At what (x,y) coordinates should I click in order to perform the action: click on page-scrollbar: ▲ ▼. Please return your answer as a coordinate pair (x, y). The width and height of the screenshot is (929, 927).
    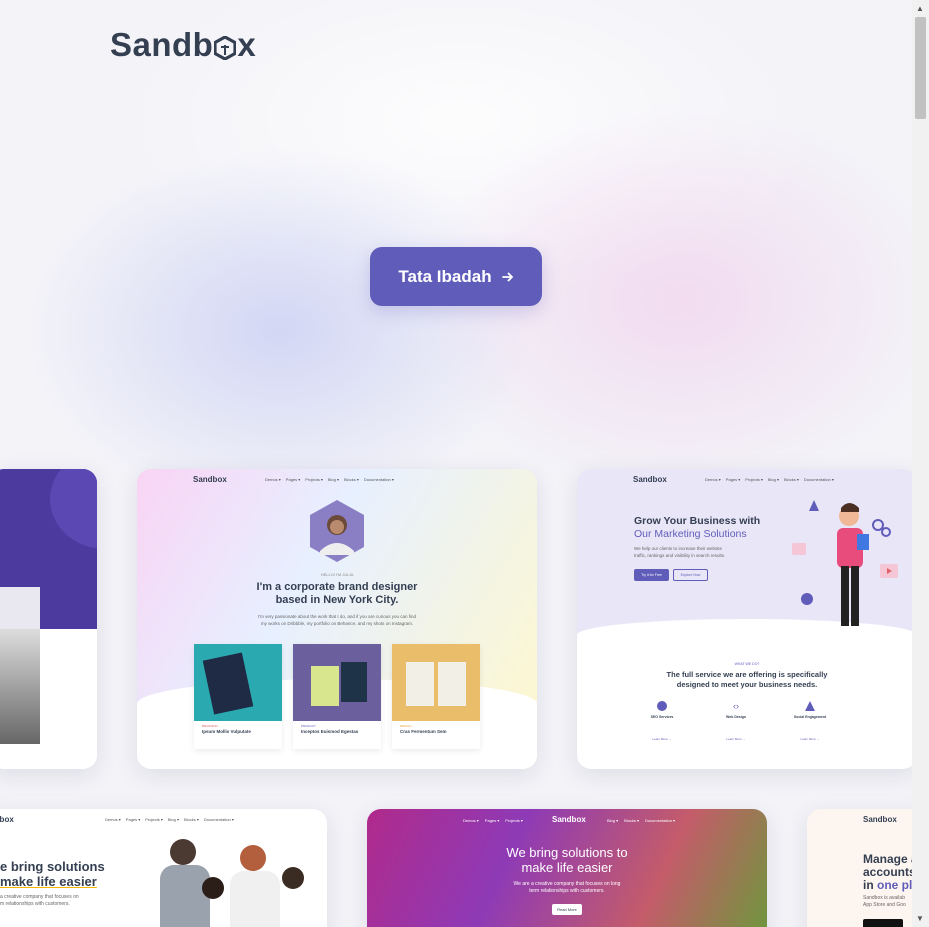
    Looking at the image, I should click on (920, 463).